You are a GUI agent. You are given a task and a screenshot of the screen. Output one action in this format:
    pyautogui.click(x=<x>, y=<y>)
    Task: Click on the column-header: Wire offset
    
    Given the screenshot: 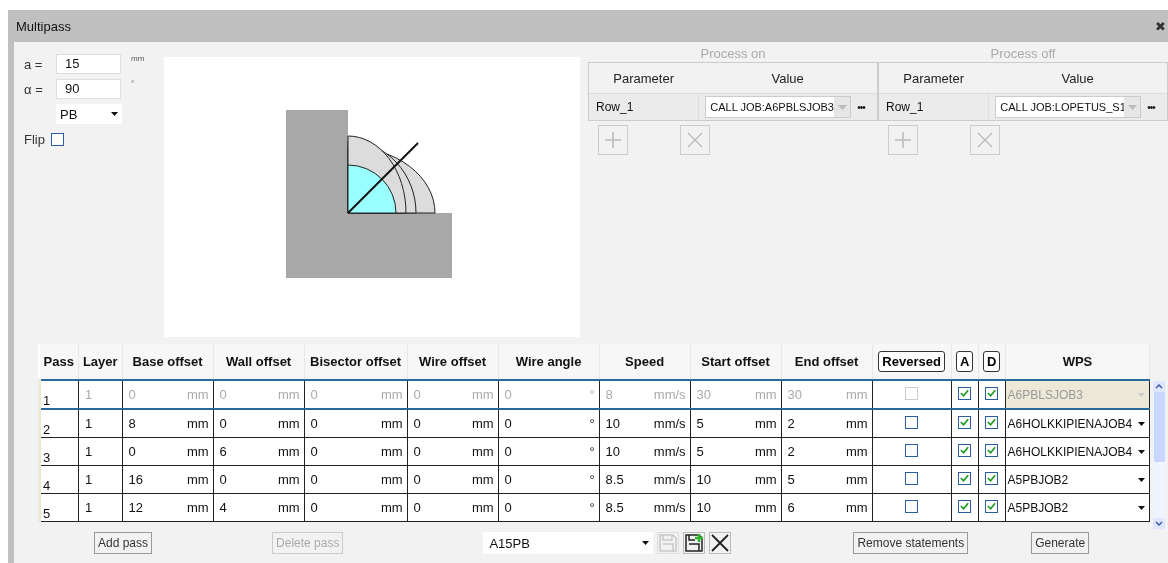 What is the action you would take?
    pyautogui.click(x=453, y=361)
    